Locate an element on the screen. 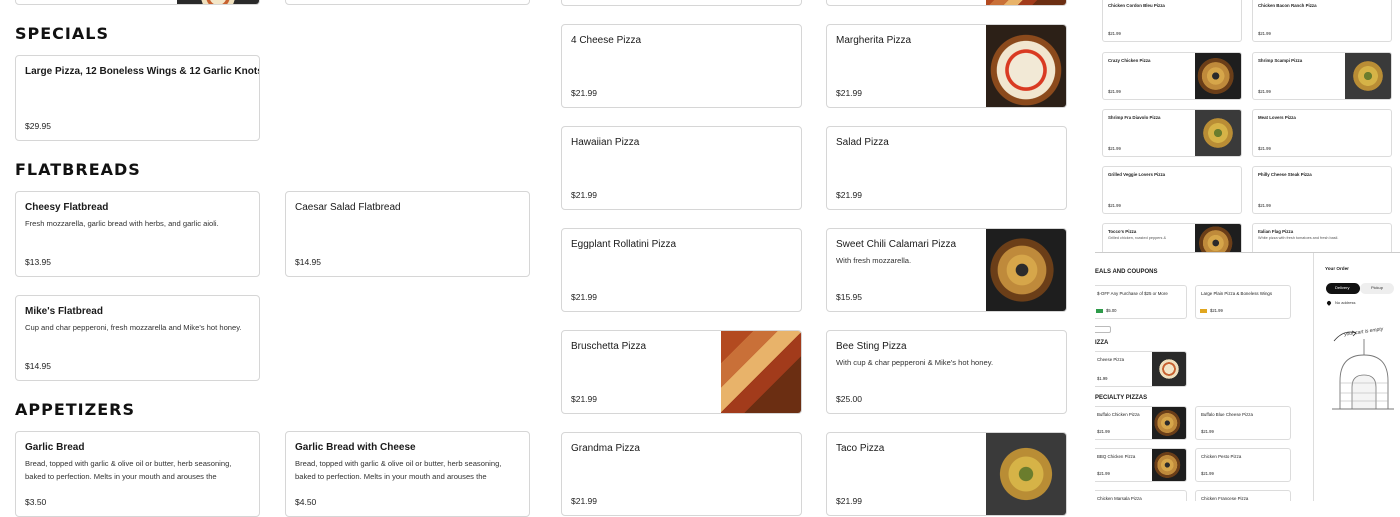 The width and height of the screenshot is (1400, 517). no-address-text: No address is located at coordinates (1345, 302).